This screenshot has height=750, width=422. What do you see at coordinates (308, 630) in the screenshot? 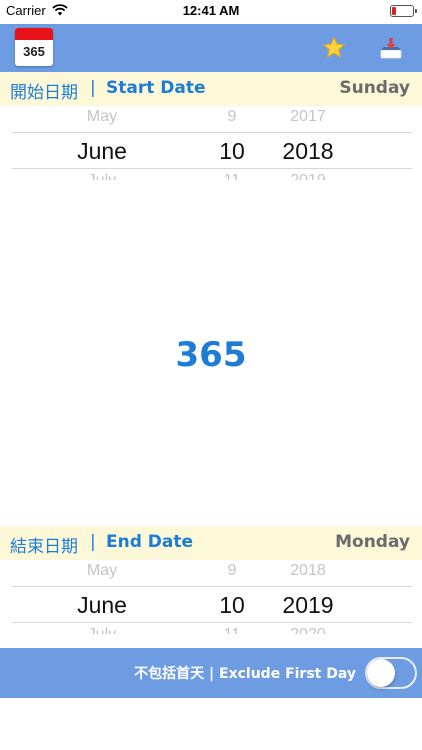
I see `picker-year: 2020` at bounding box center [308, 630].